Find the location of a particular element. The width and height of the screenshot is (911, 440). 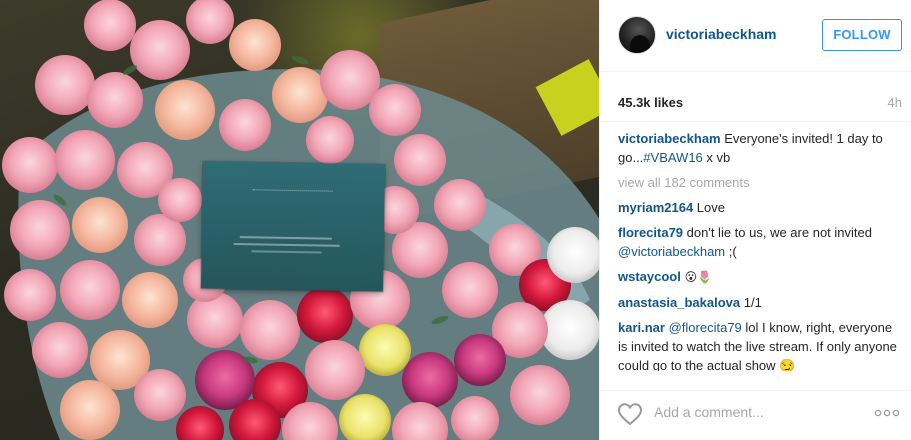

comment-username: florecita79 is located at coordinates (650, 232).